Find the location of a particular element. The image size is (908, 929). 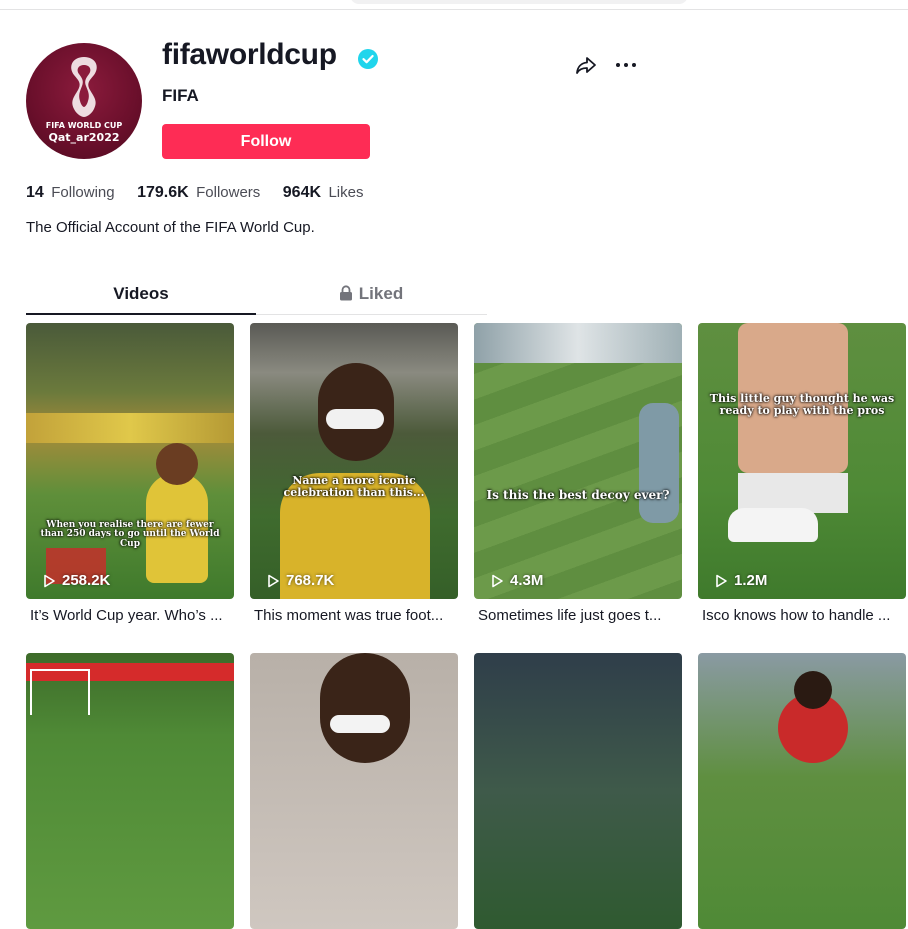

view-count-text: 1.2M is located at coordinates (751, 580).